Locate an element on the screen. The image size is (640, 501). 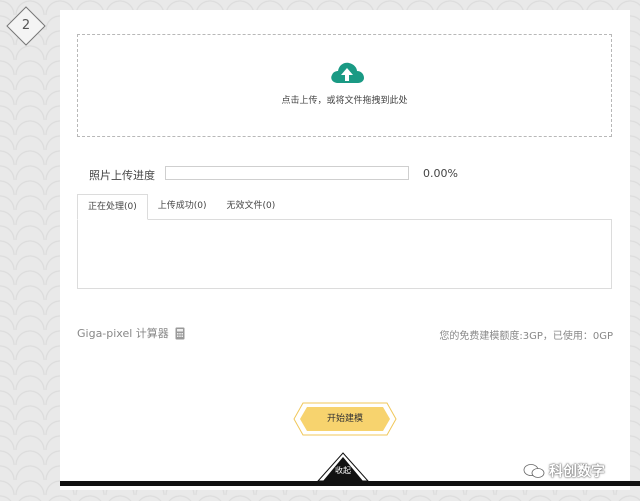
calculator-icon is located at coordinates (180, 333).